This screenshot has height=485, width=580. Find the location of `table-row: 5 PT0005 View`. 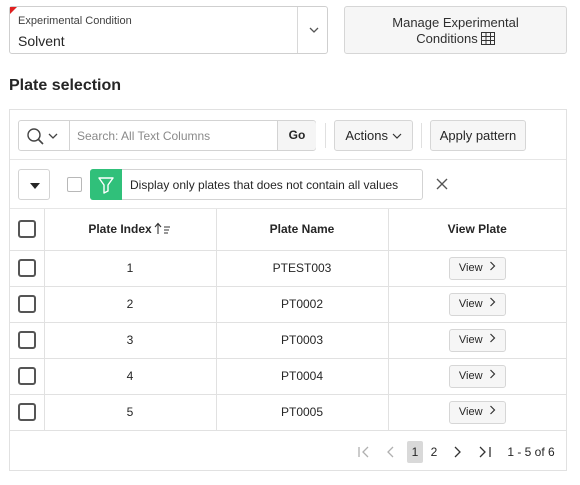

table-row: 5 PT0005 View is located at coordinates (288, 412).